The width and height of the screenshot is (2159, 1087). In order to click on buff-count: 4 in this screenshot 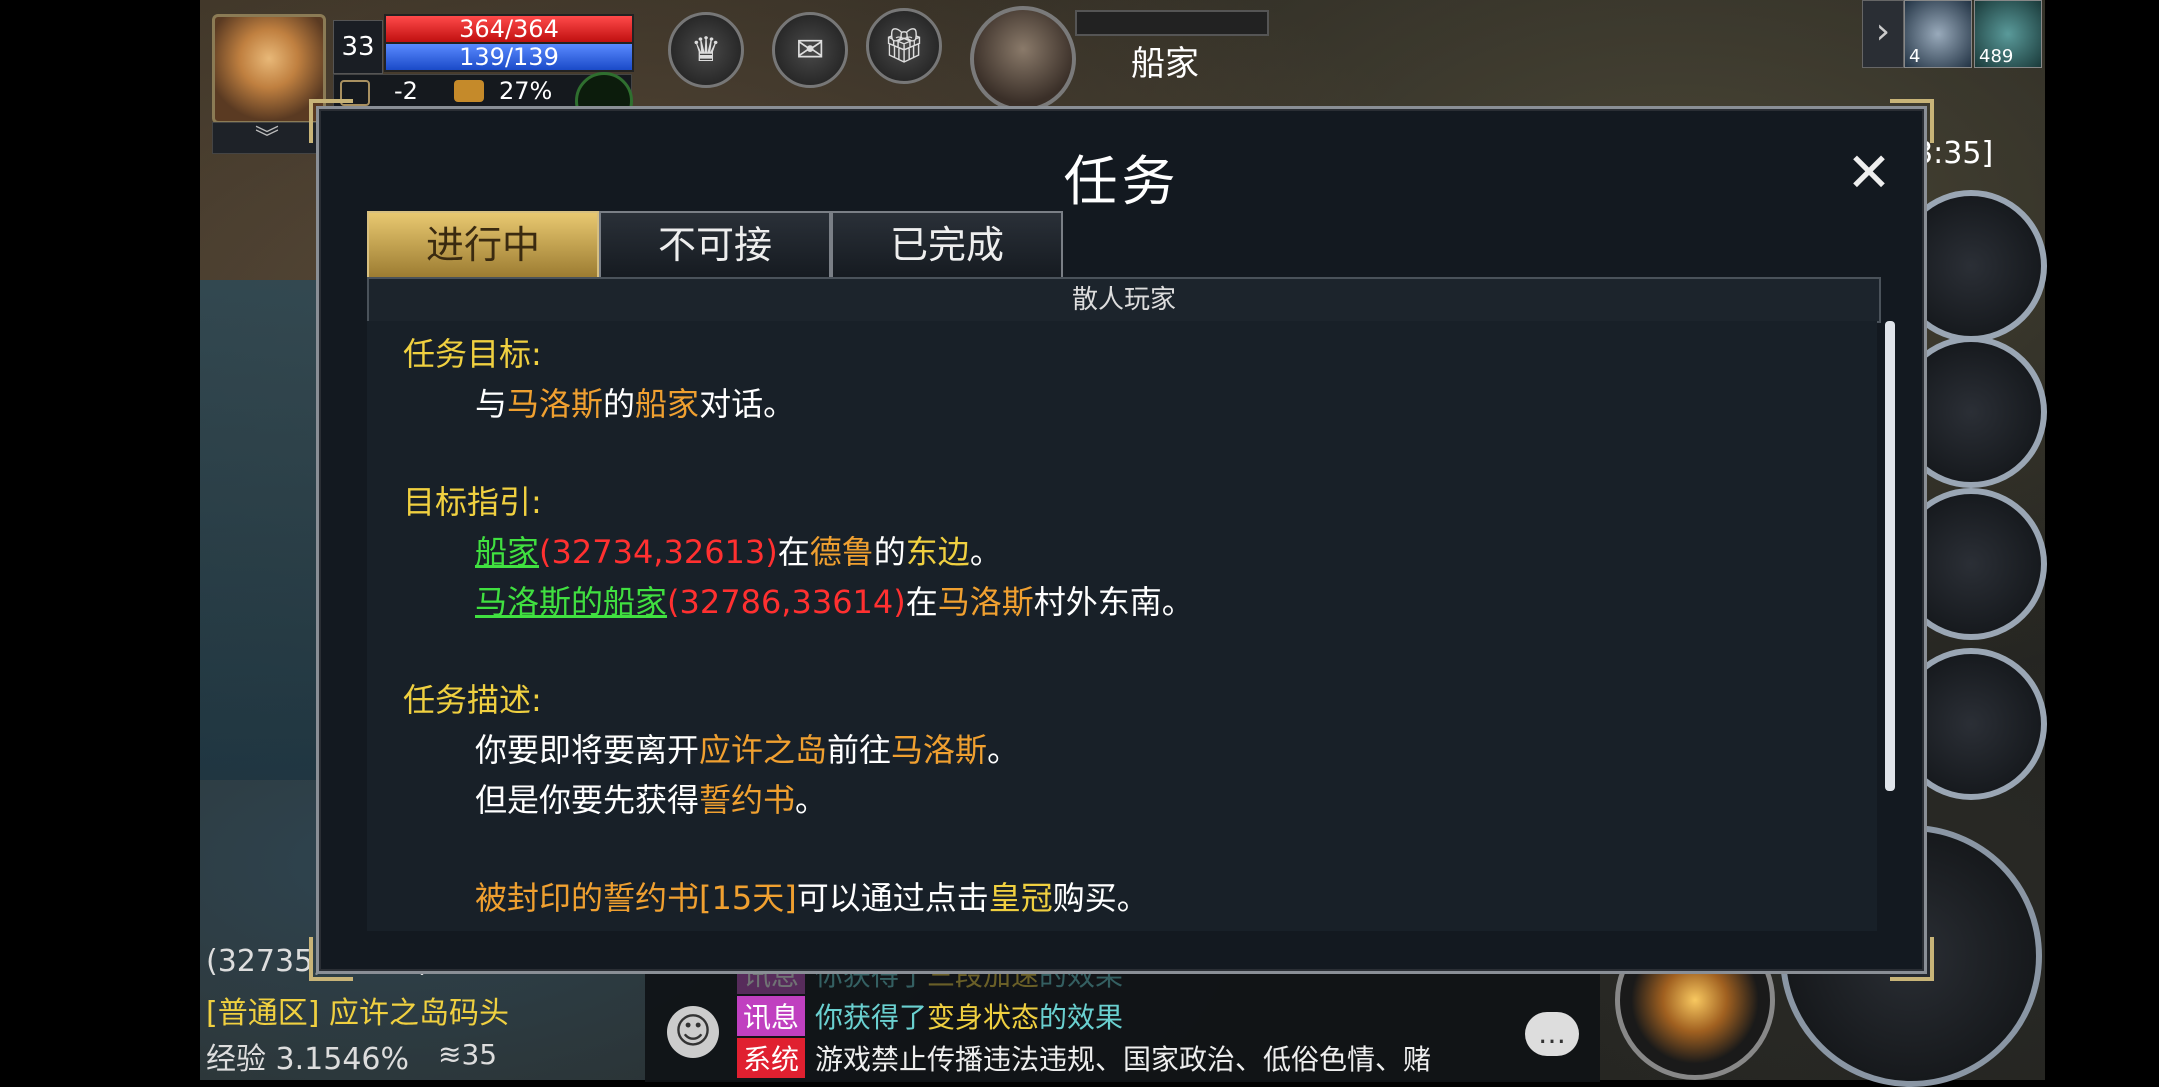, I will do `click(1915, 56)`.